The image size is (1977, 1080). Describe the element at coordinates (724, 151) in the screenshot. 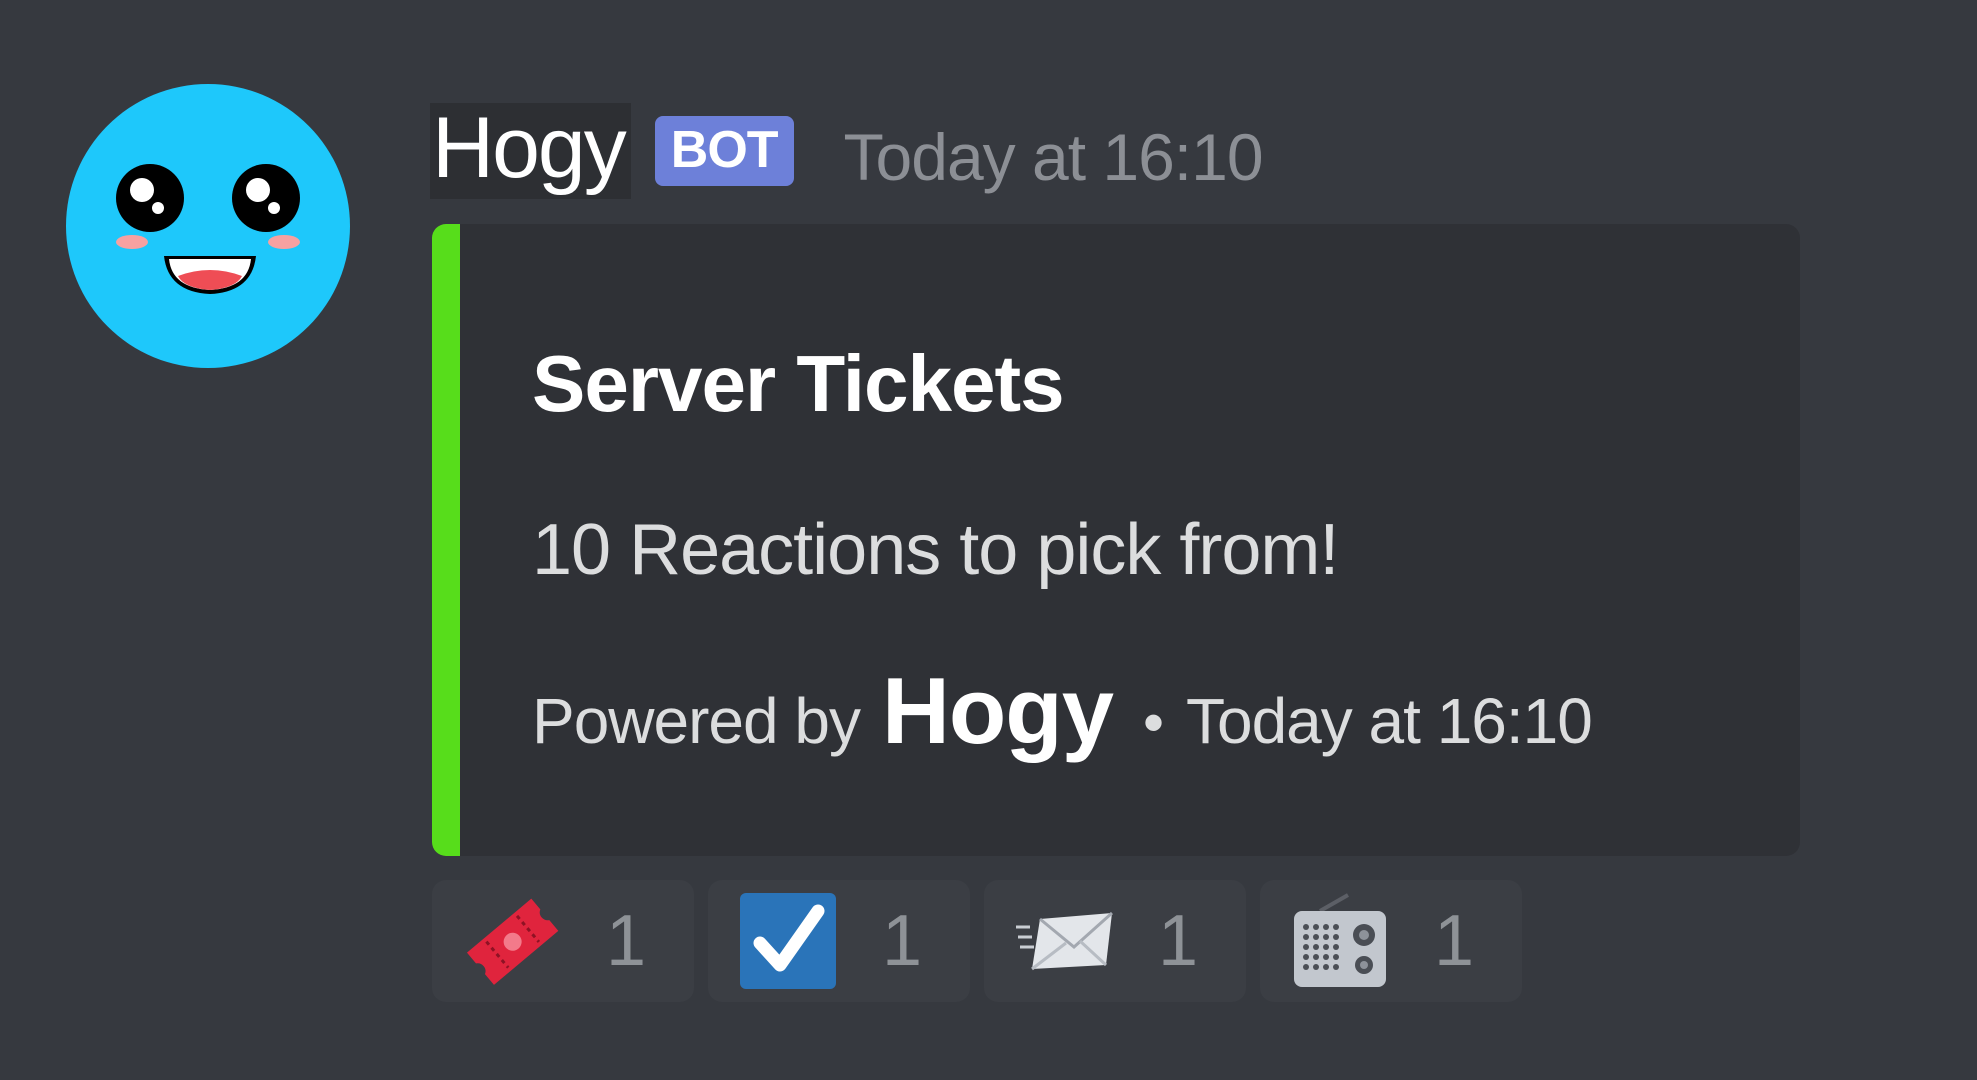

I see `bot-badge: BOT` at that location.